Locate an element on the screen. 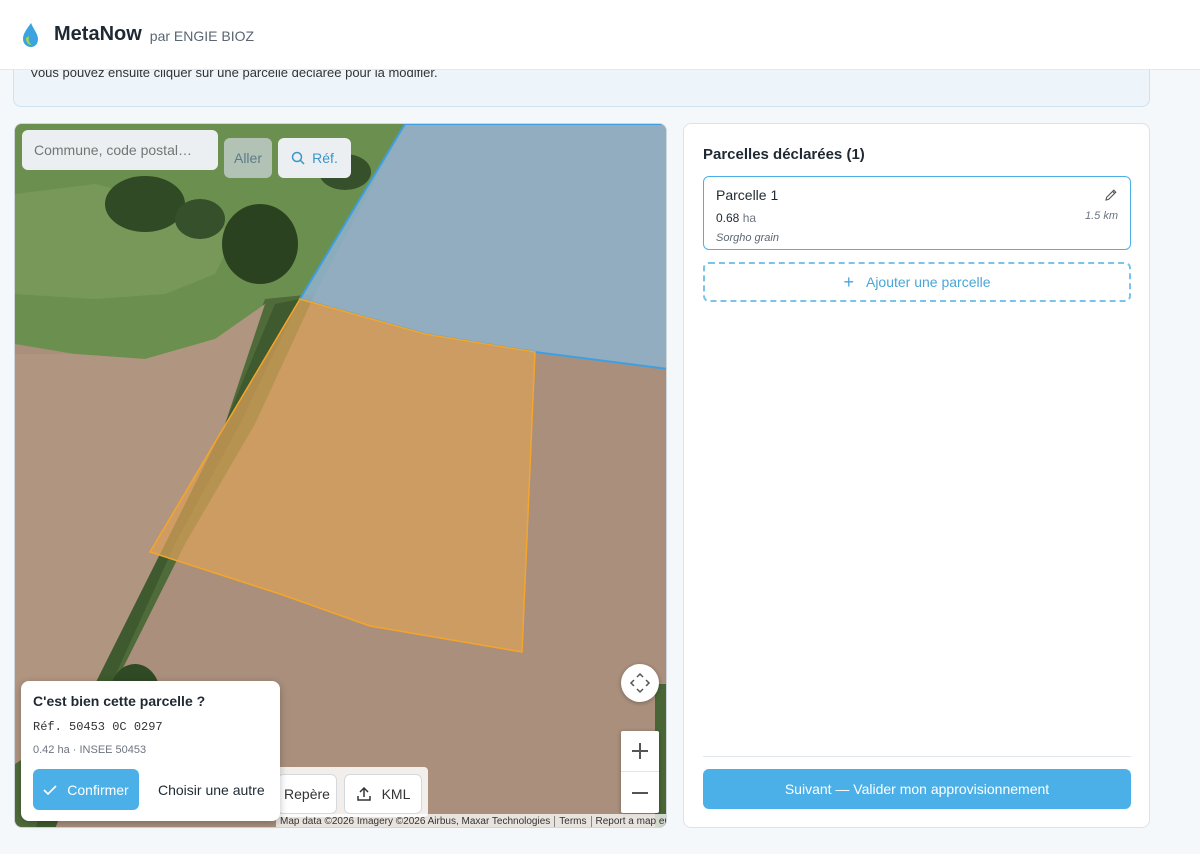 This screenshot has height=854, width=1200. parcel-card: Parcelle 1 0.68 ha 1.5 km Sorgho grain is located at coordinates (917, 213).